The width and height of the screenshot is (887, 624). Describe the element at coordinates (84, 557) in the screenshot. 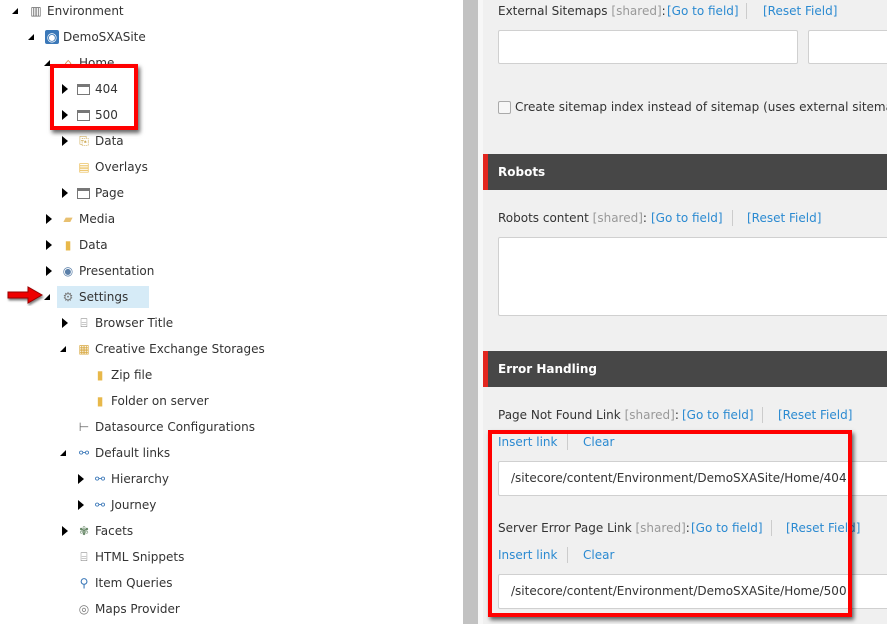

I see `html-page-icon: ⌸` at that location.